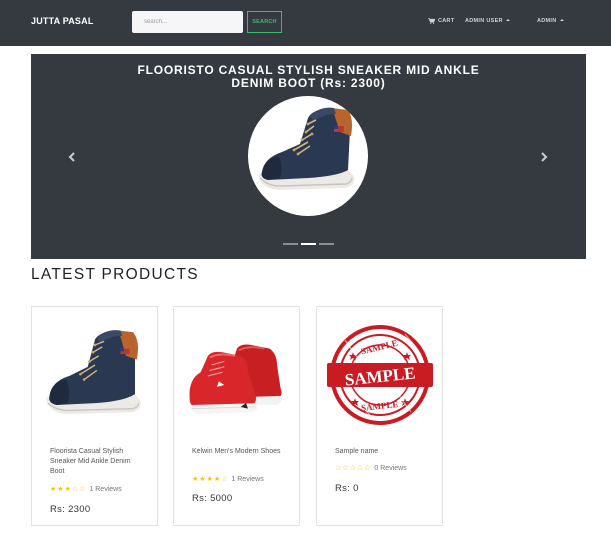 This screenshot has width=611, height=548. I want to click on admin-user-dropdown: ADMIN USER, so click(487, 21).